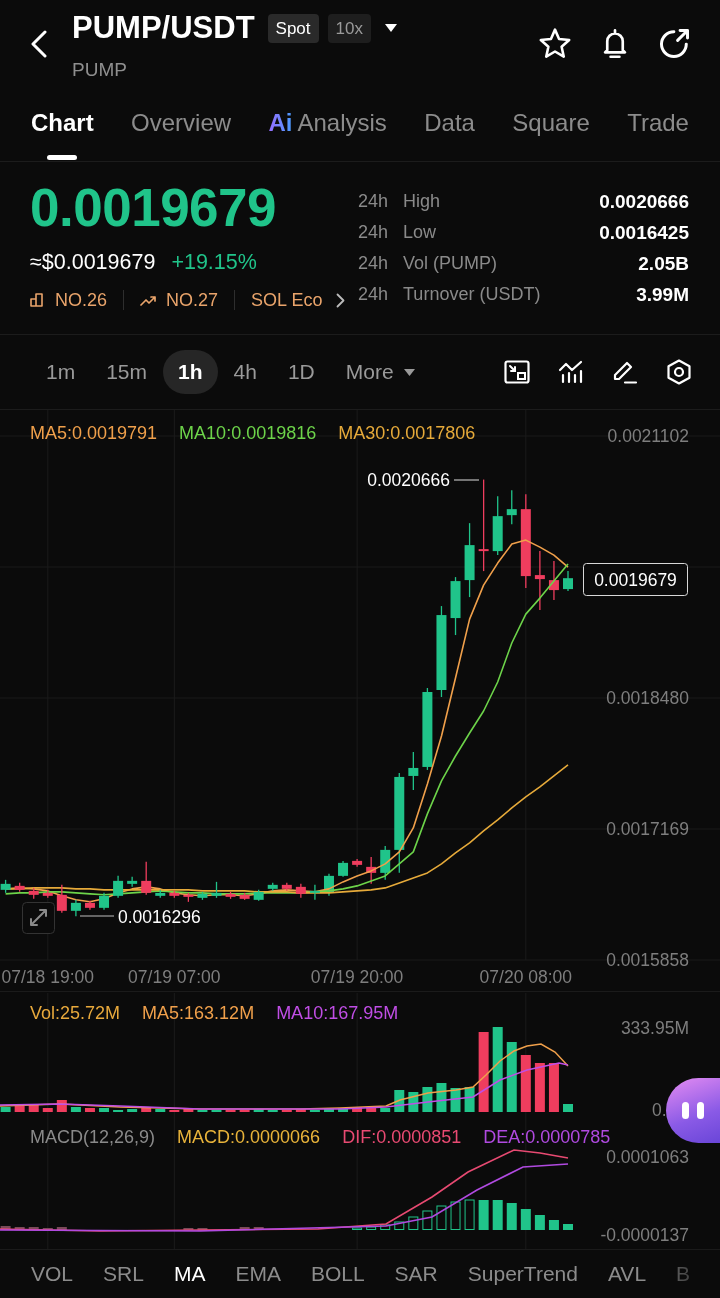  I want to click on interval-tab: 1m, so click(61, 372).